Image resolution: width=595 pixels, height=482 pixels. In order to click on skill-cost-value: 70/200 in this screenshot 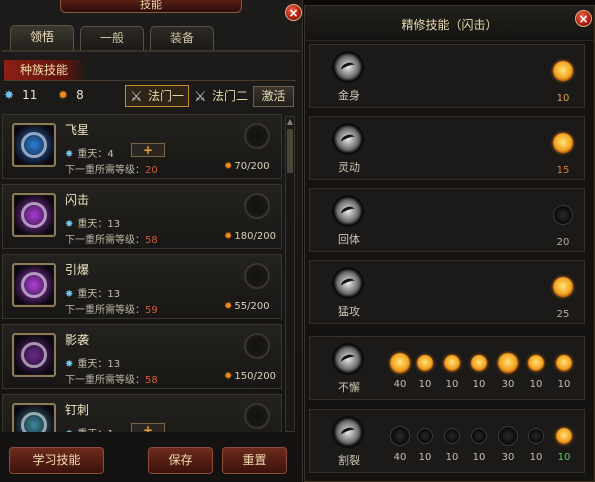, I will do `click(252, 166)`.